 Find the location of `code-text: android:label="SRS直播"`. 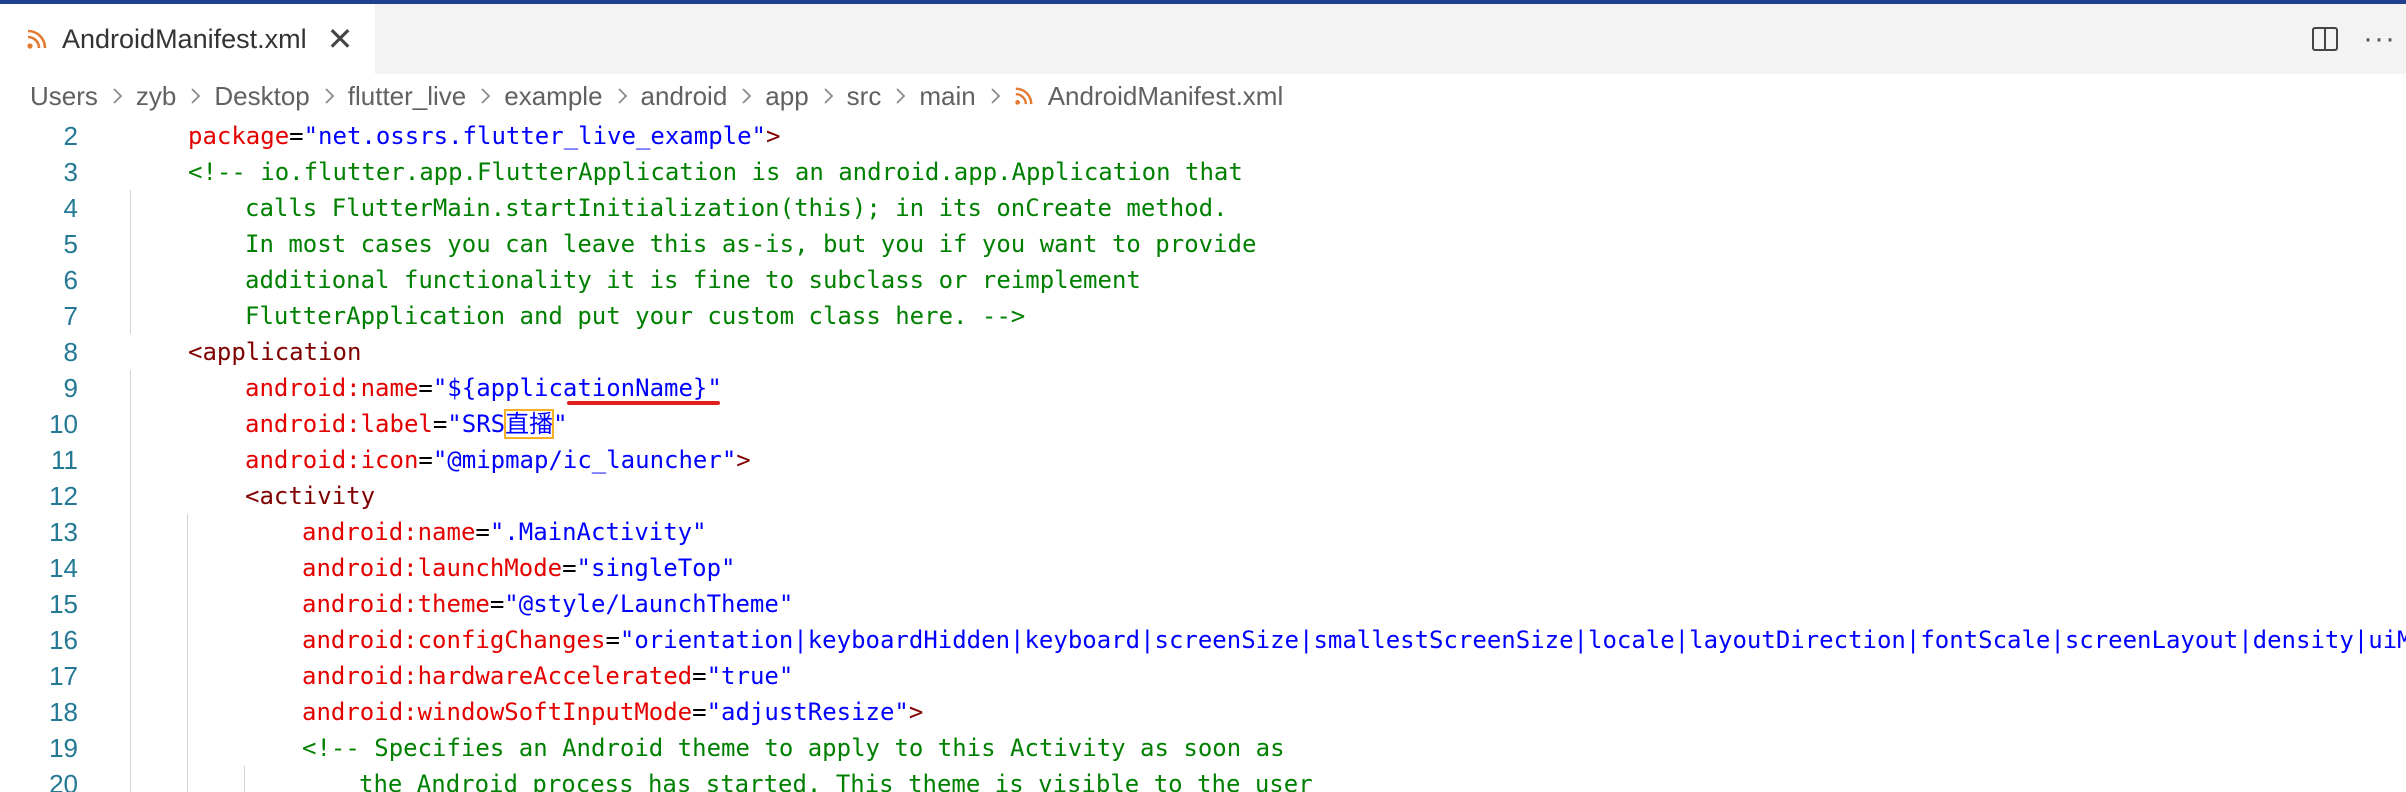

code-text: android:label="SRS直播" is located at coordinates (406, 424).